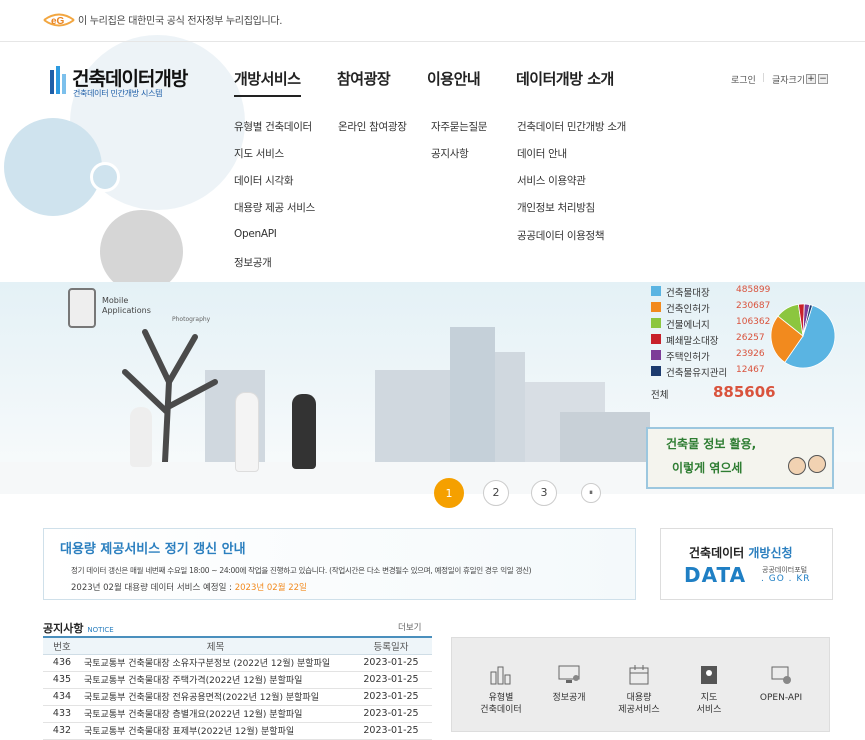  What do you see at coordinates (709, 704) in the screenshot?
I see `quick-label: 지도 서비스` at bounding box center [709, 704].